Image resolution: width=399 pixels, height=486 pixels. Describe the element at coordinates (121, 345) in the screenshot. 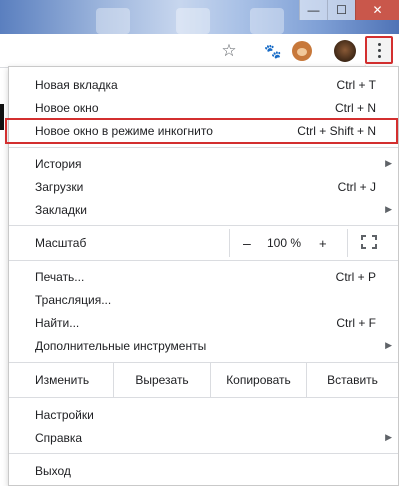

I see `menu-item-label: Дополнительные инструменты` at that location.